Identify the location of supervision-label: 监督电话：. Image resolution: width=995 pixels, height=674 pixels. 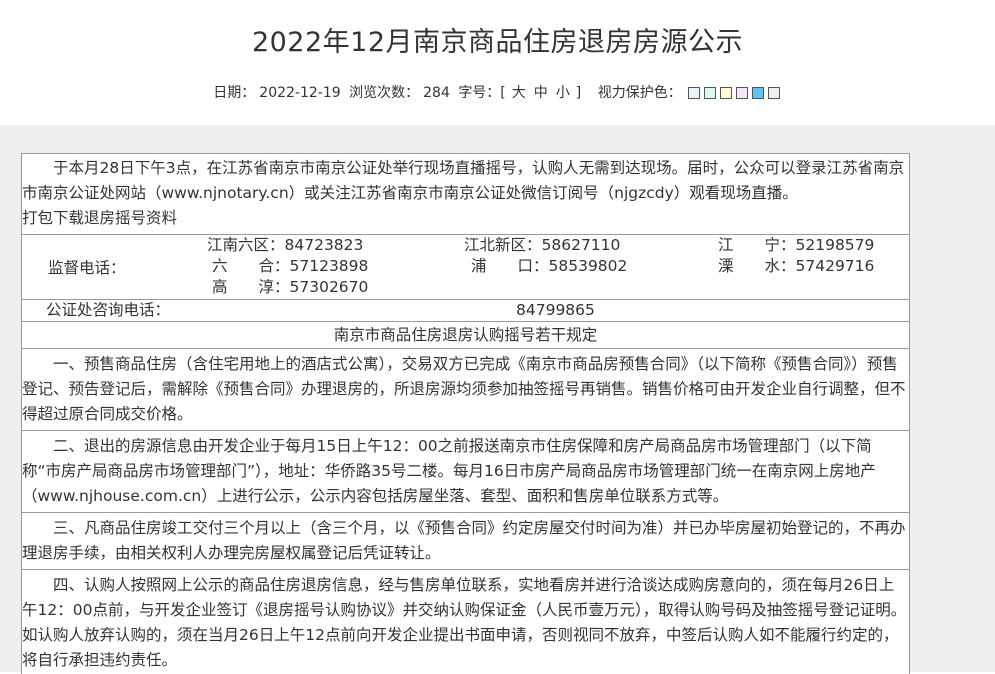
(87, 268).